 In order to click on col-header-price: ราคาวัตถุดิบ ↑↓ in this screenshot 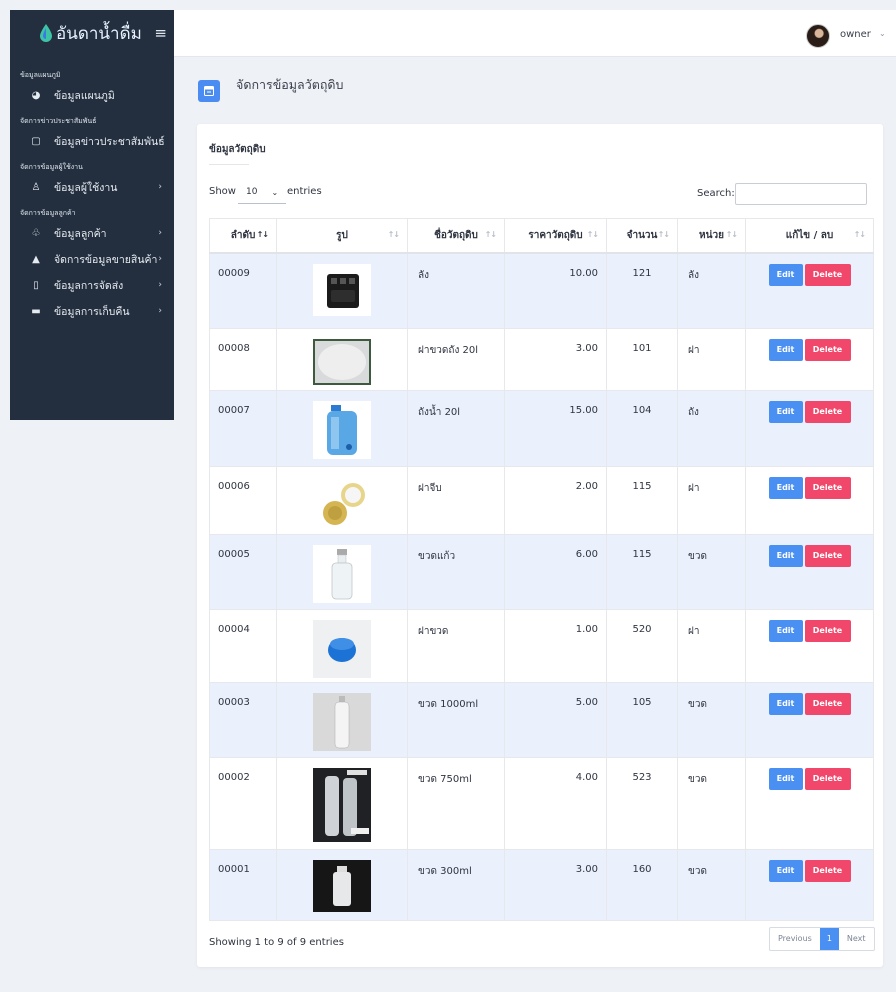, I will do `click(555, 236)`.